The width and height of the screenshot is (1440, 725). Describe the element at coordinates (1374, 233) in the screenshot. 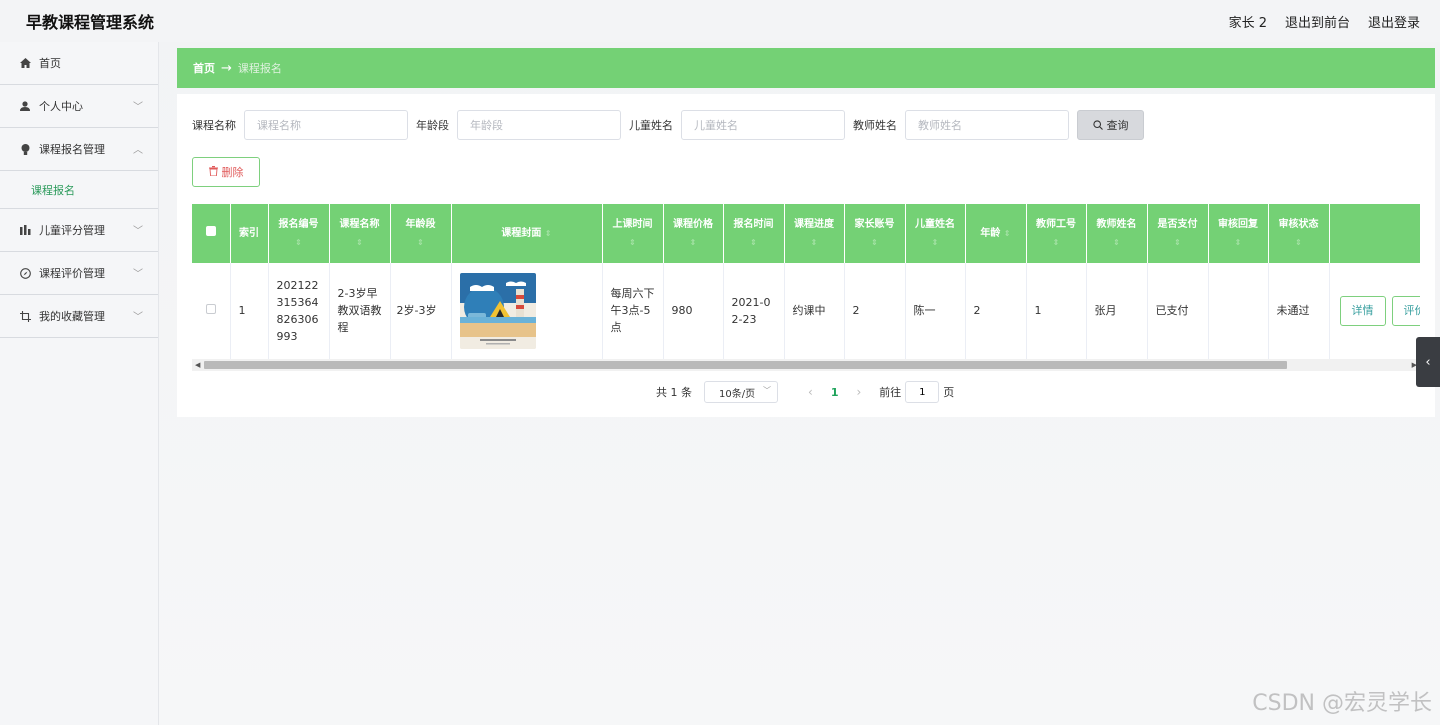

I see `column-header-actions` at that location.